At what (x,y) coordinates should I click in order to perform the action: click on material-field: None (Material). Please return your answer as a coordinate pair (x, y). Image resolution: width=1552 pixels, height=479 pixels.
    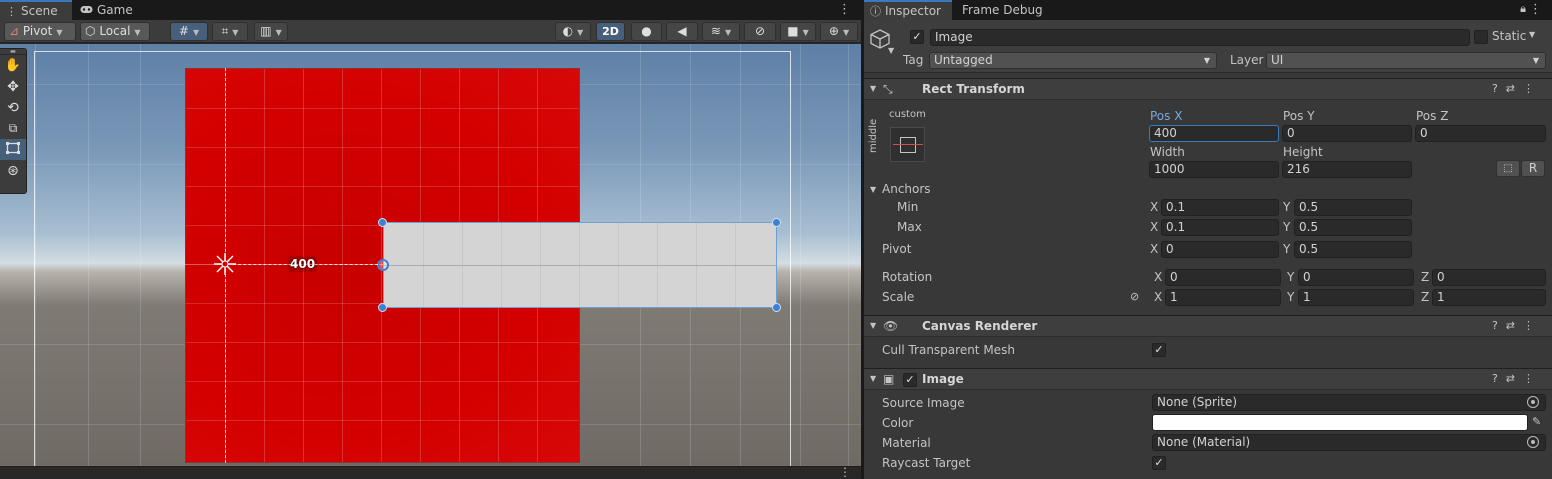
    Looking at the image, I should click on (1349, 442).